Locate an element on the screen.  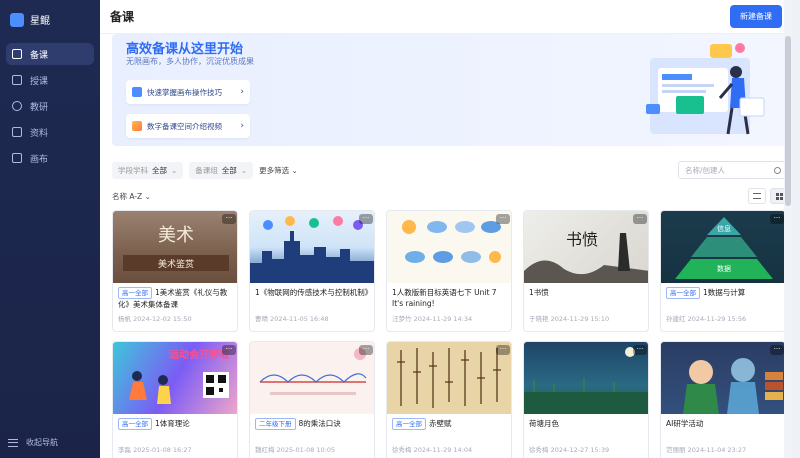
video-icon is located at coordinates (137, 126).